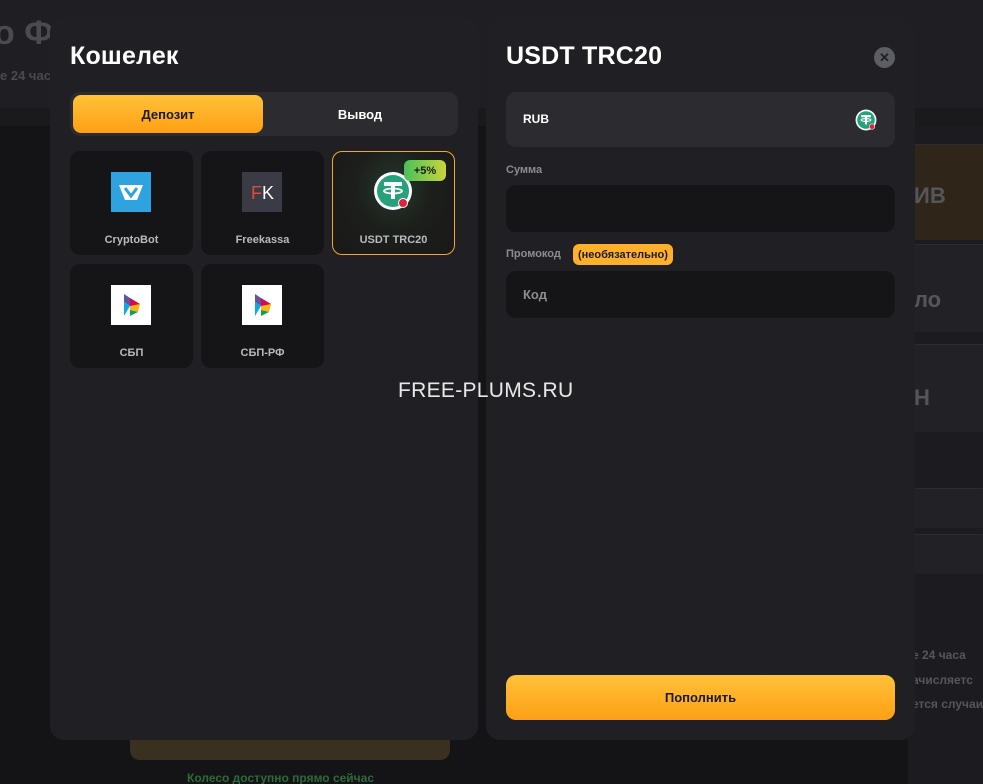 The image size is (983, 784). Describe the element at coordinates (922, 397) in the screenshot. I see `background-card-text: Н` at that location.